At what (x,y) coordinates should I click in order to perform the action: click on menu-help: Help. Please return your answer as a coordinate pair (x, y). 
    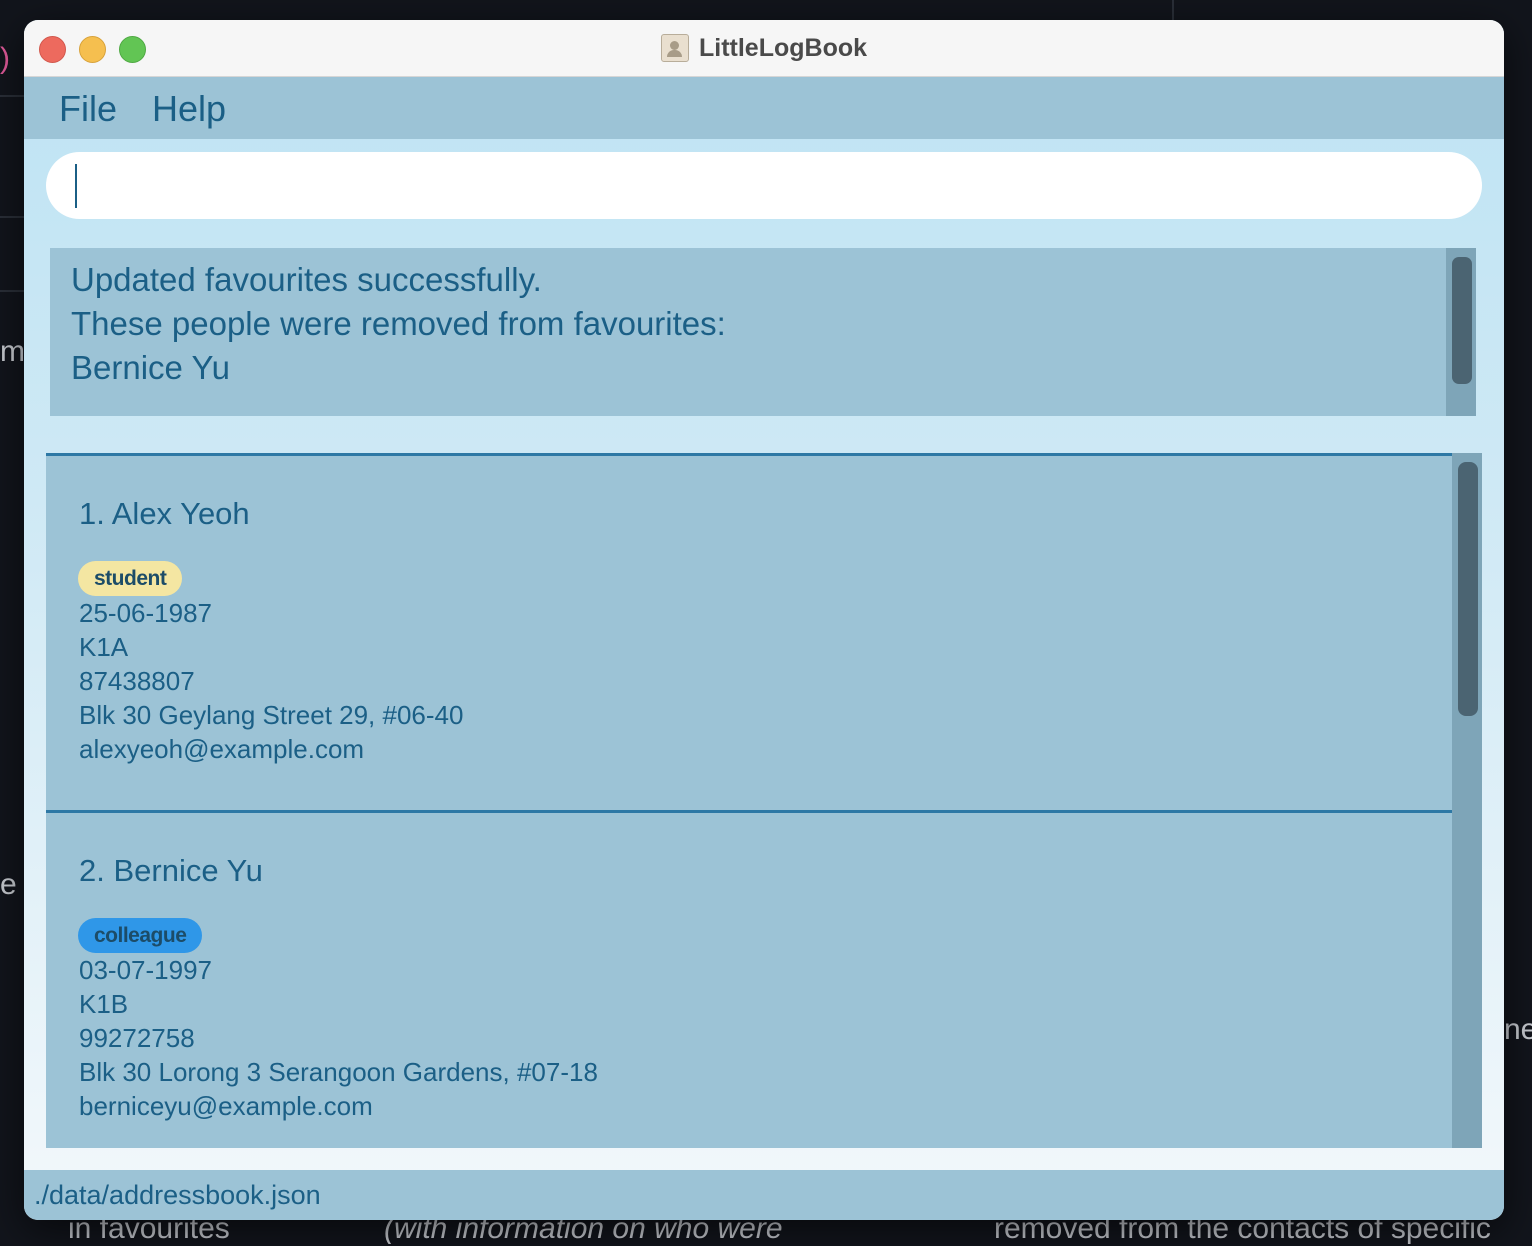
    Looking at the image, I should click on (189, 109).